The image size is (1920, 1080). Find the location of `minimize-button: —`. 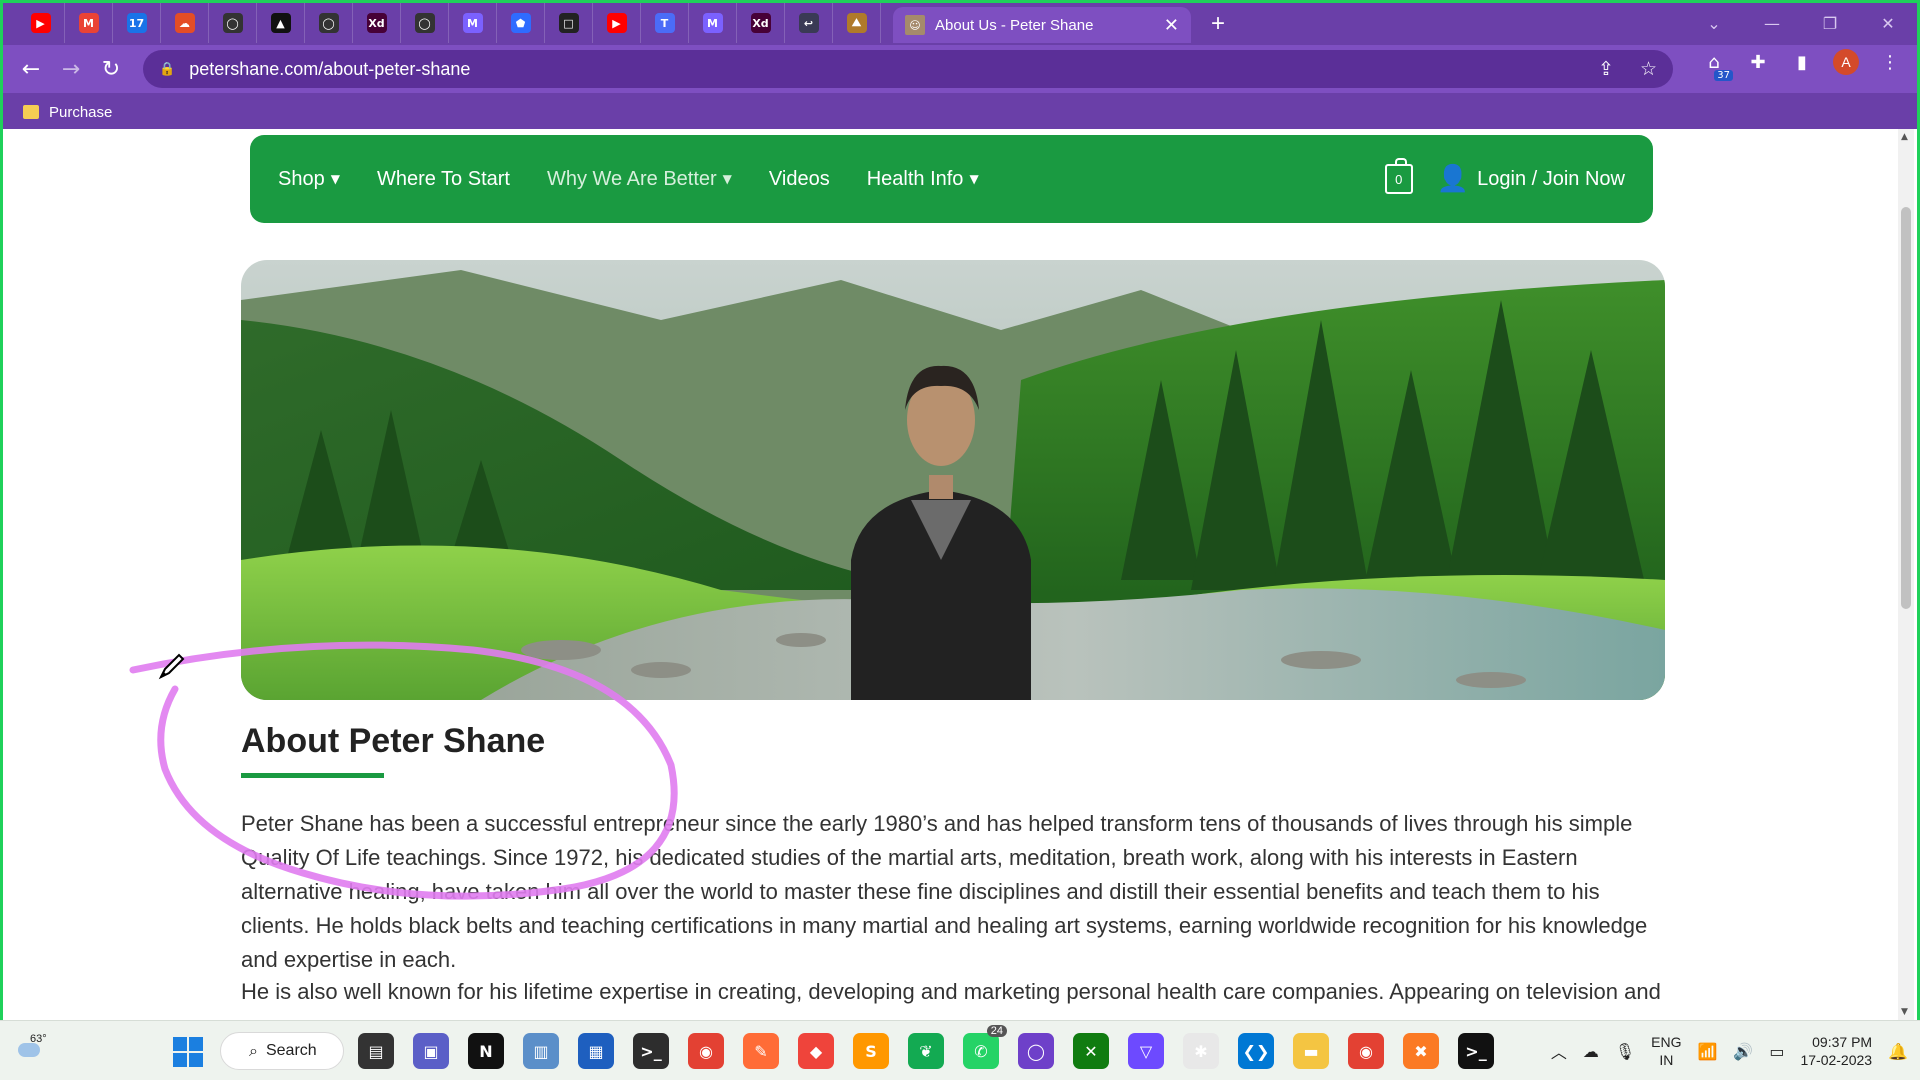

minimize-button: — is located at coordinates (1772, 23).